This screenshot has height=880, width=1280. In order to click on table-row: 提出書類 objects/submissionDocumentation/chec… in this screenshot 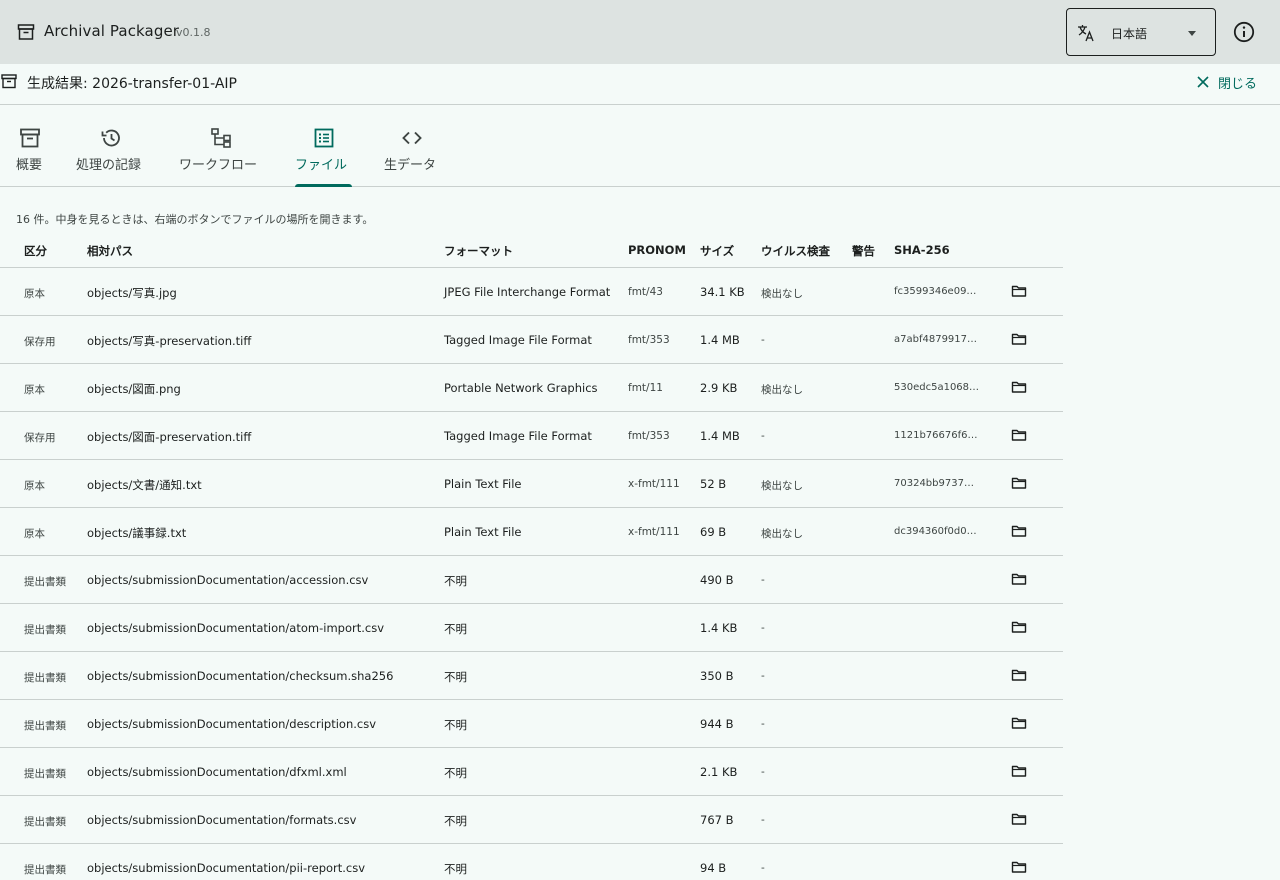, I will do `click(531, 676)`.